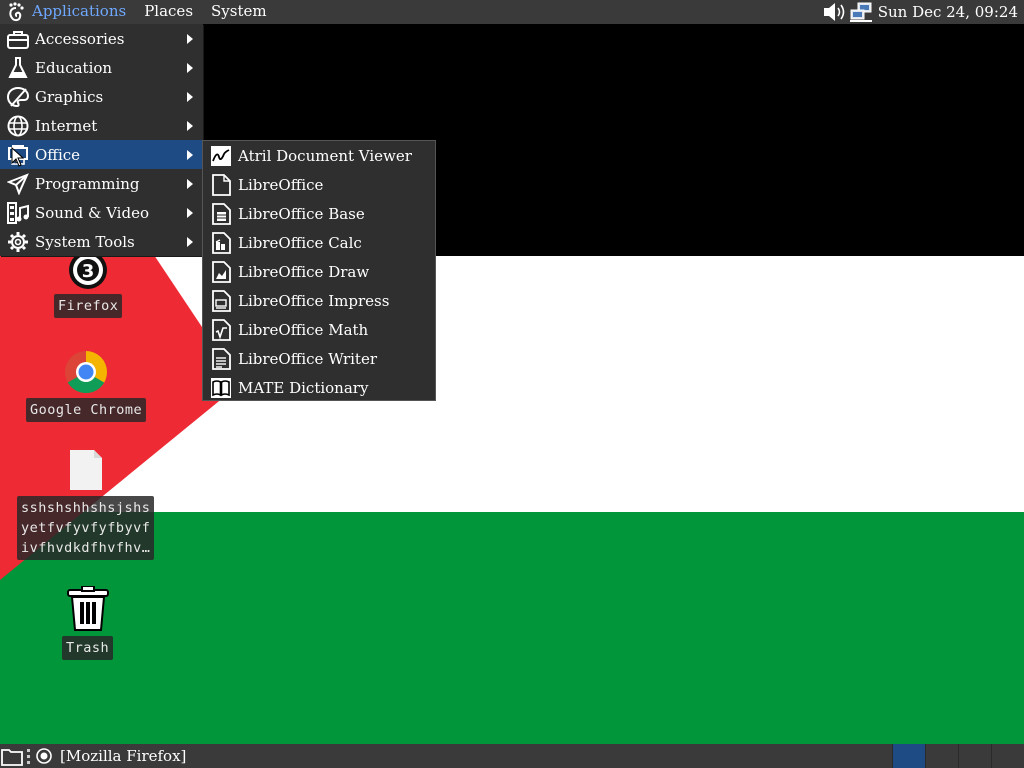 This screenshot has height=768, width=1024. I want to click on toolbox-icon, so click(18, 39).